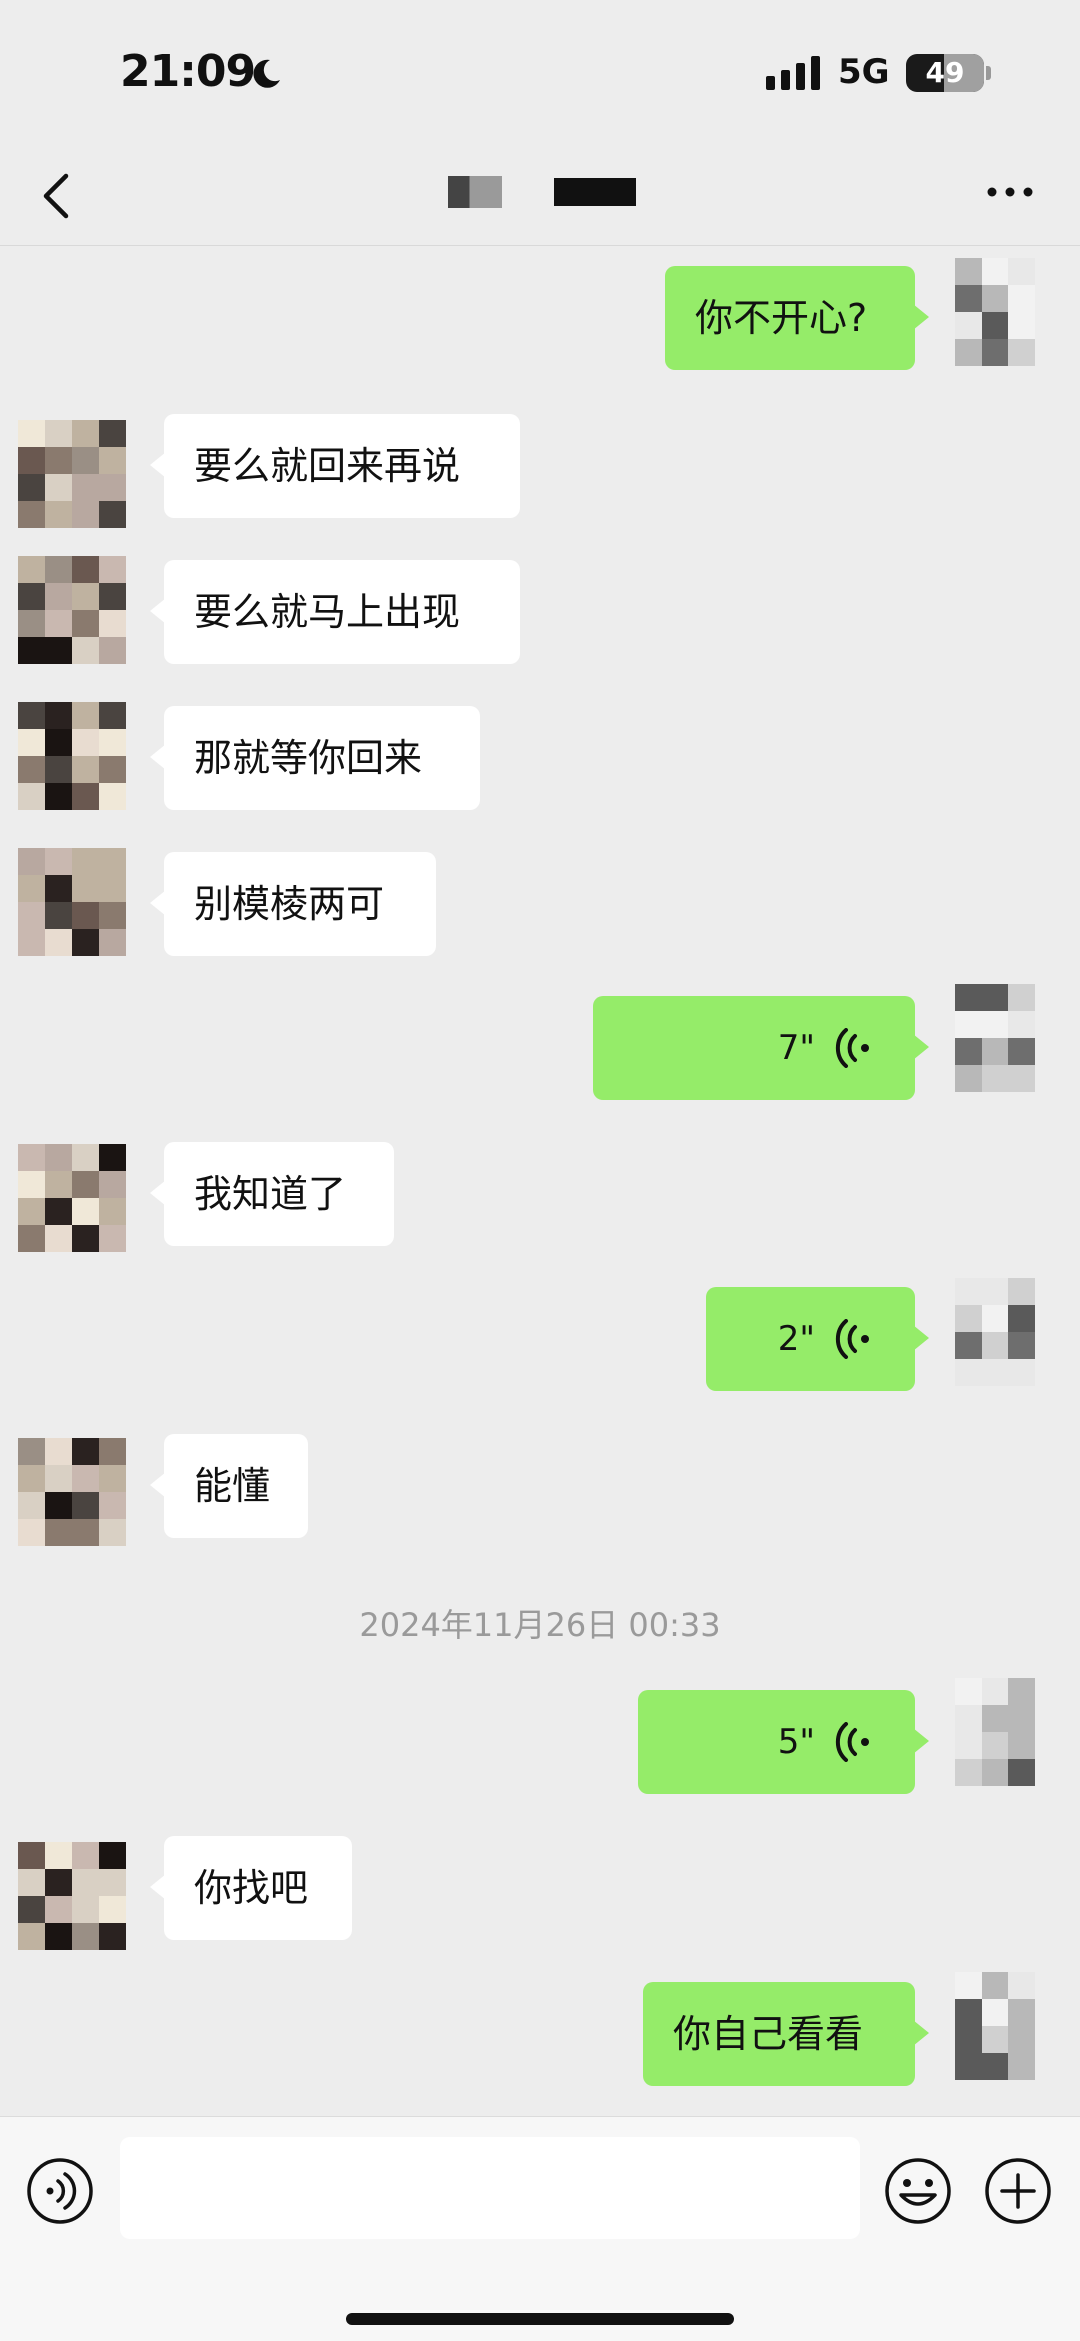 This screenshot has height=2341, width=1080. I want to click on message-bubble-received: 你找吧, so click(251, 1888).